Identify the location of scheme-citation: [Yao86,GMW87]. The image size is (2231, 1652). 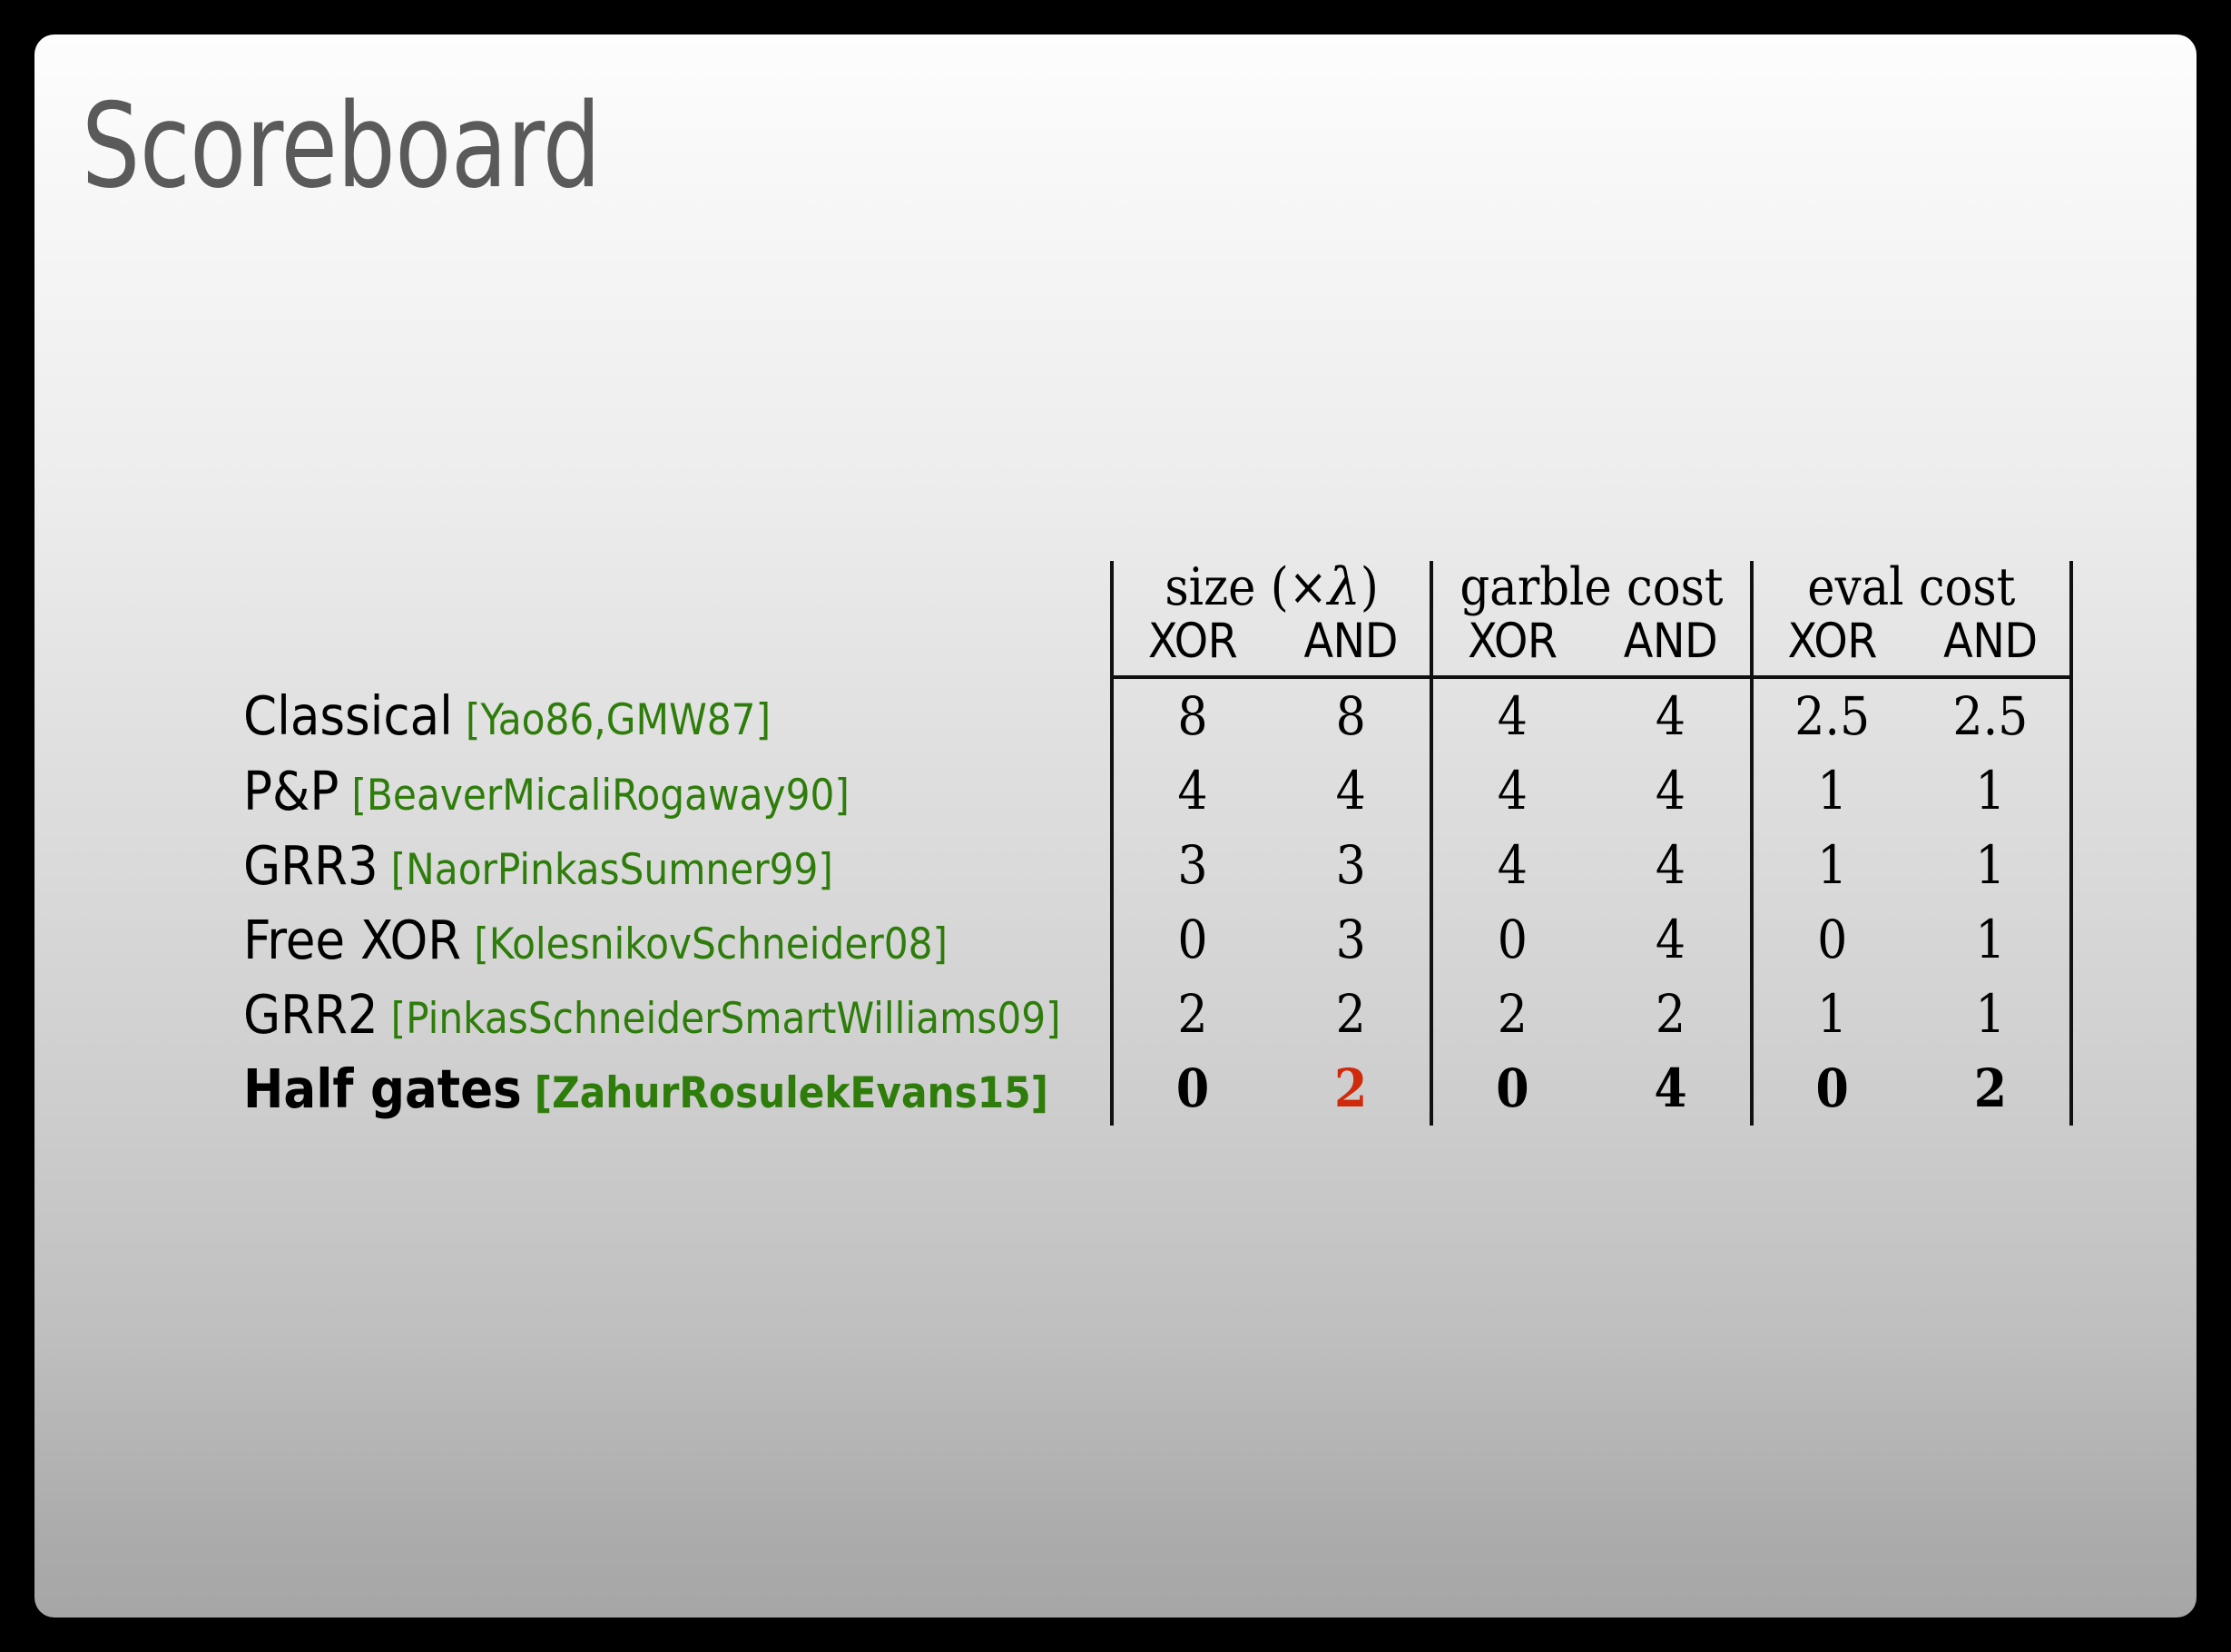
(618, 719).